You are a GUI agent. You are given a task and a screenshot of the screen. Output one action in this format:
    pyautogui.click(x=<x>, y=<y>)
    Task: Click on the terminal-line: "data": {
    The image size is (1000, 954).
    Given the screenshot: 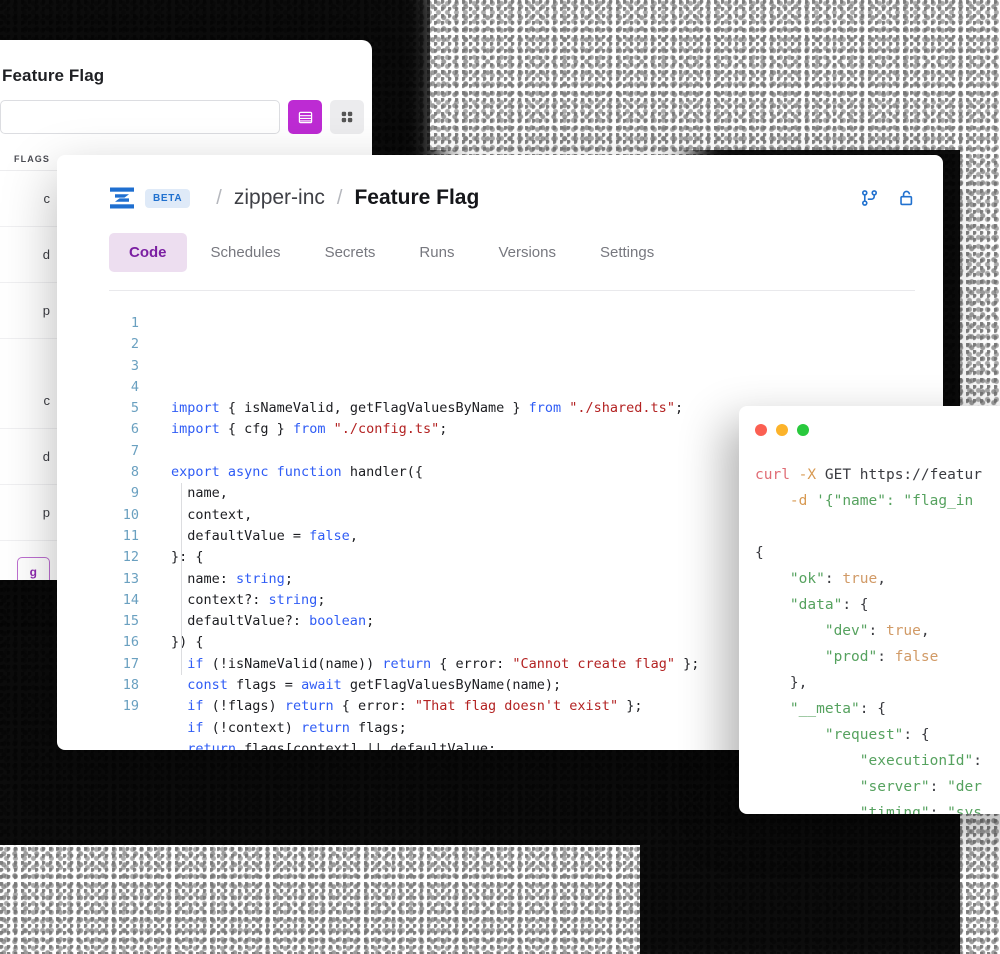 What is the action you would take?
    pyautogui.click(x=877, y=605)
    